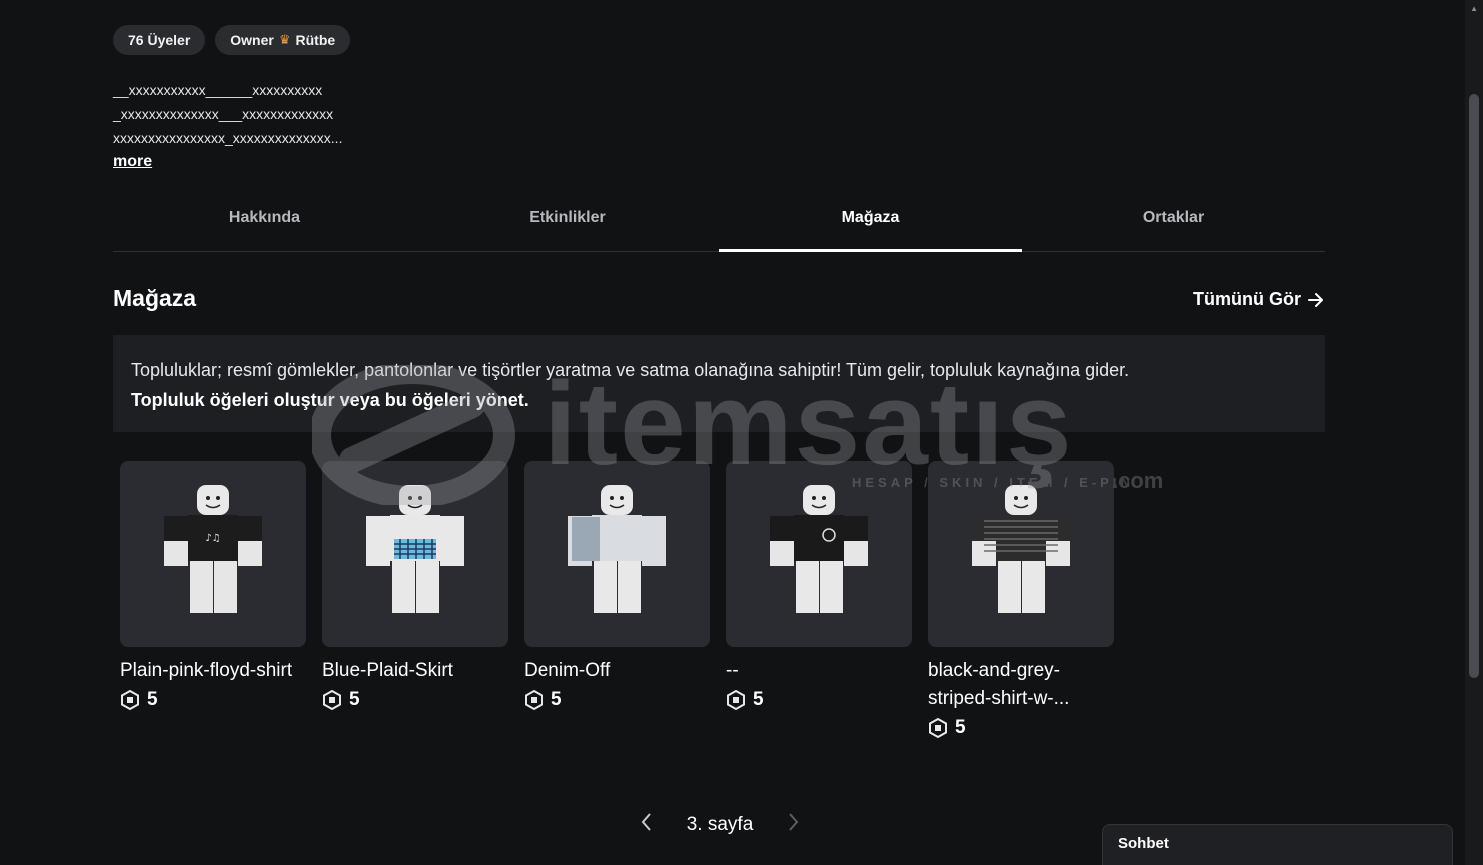 Image resolution: width=1483 pixels, height=865 pixels. I want to click on store-item-card: ♪♫ Plain-pink-floyd-shirt 5, so click(213, 600).